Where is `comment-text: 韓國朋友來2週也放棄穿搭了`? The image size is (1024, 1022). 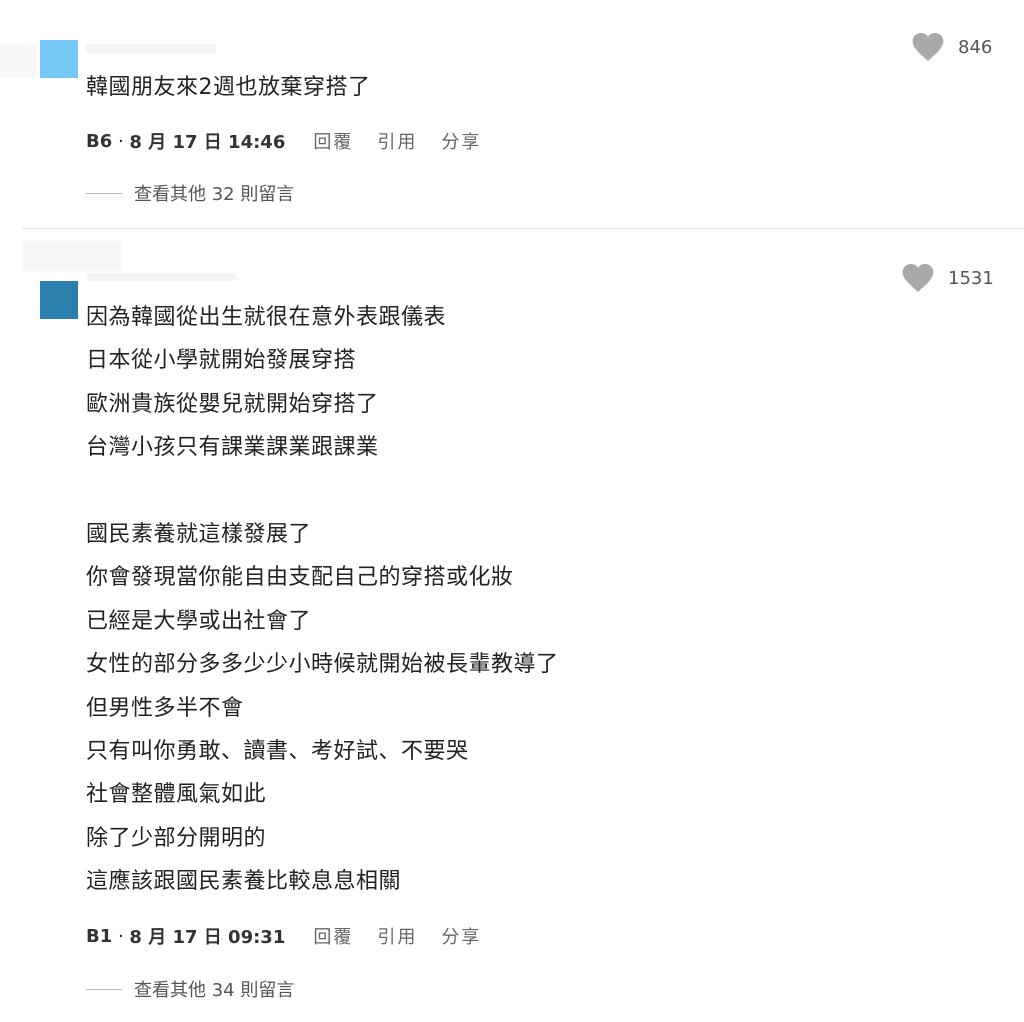 comment-text: 韓國朋友來2週也放棄穿搭了 is located at coordinates (228, 87).